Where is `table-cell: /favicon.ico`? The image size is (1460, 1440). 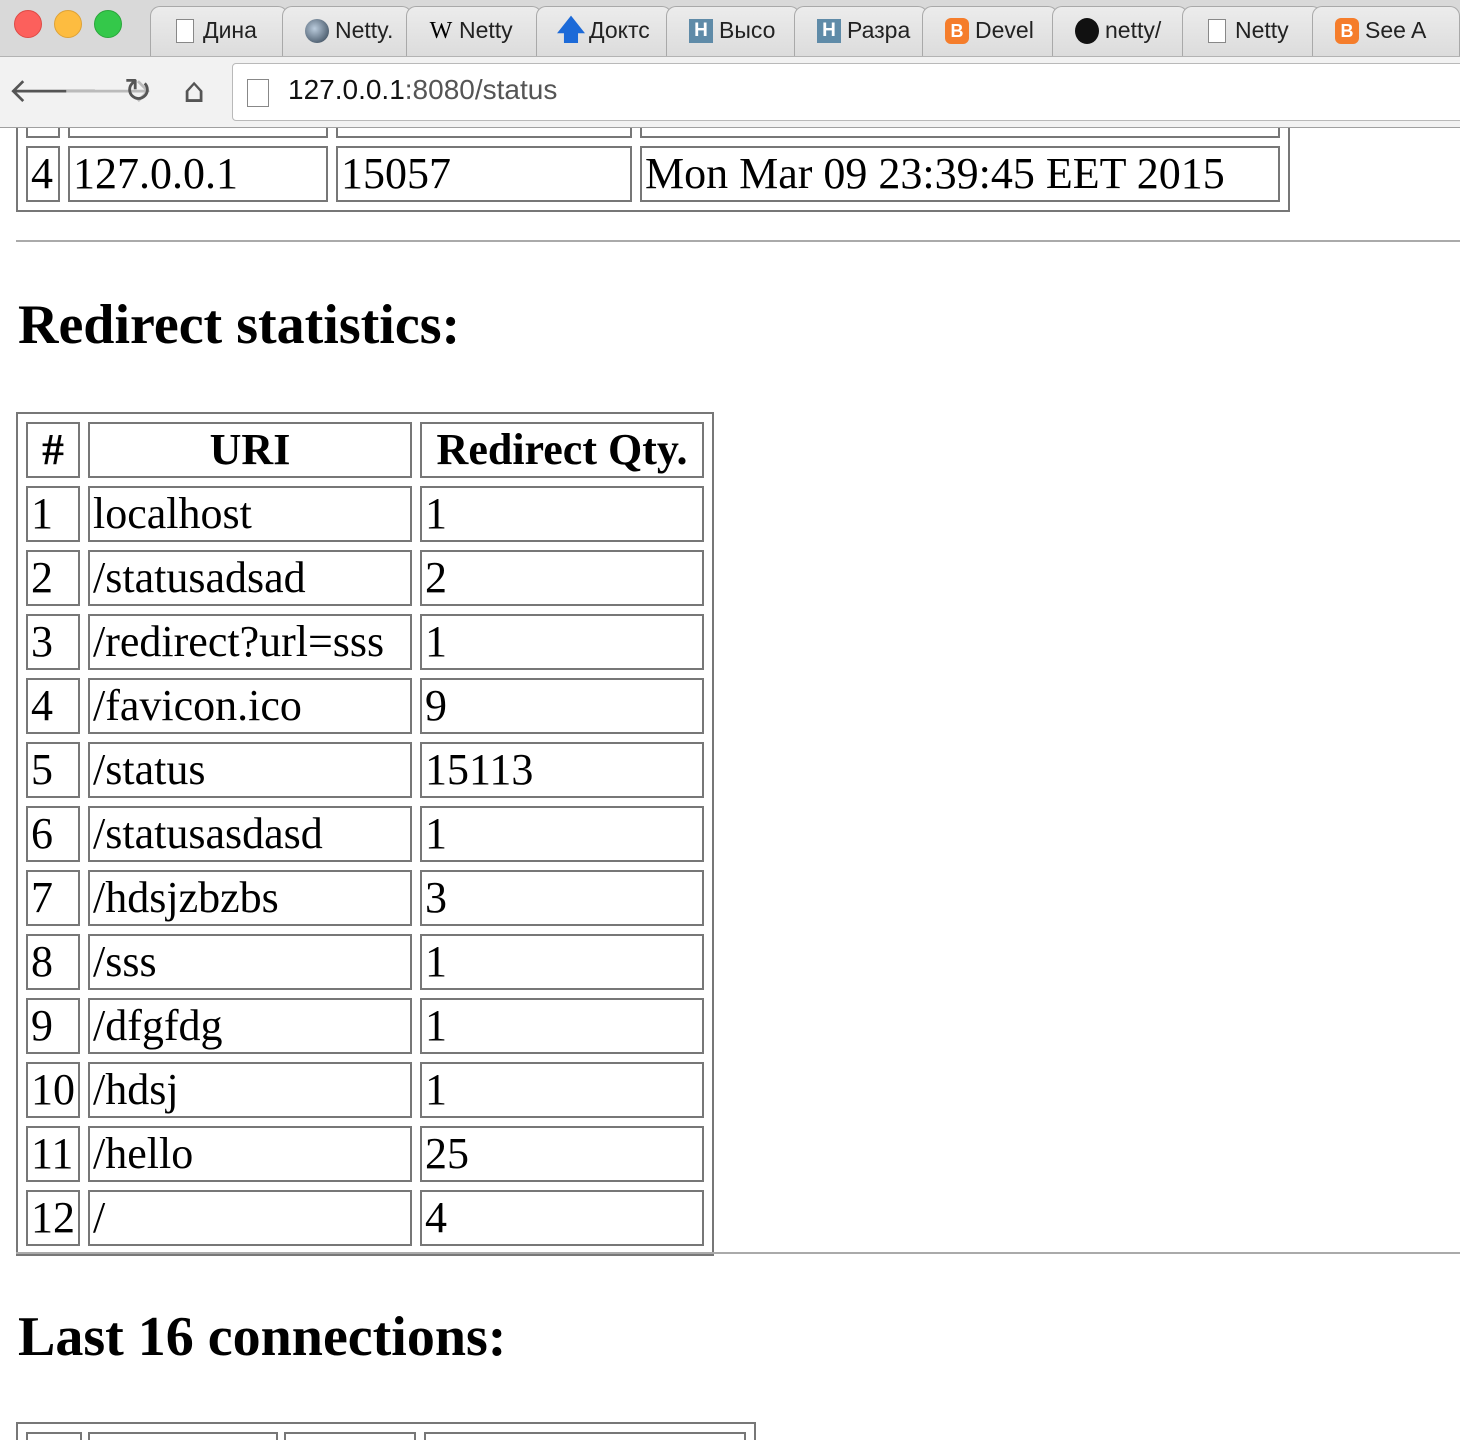
table-cell: /favicon.ico is located at coordinates (250, 706).